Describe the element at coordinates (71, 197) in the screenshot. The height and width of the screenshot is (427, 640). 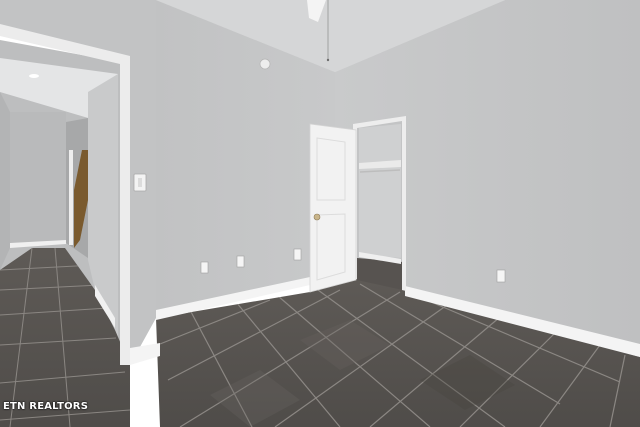
I see `hallway-door-frame` at that location.